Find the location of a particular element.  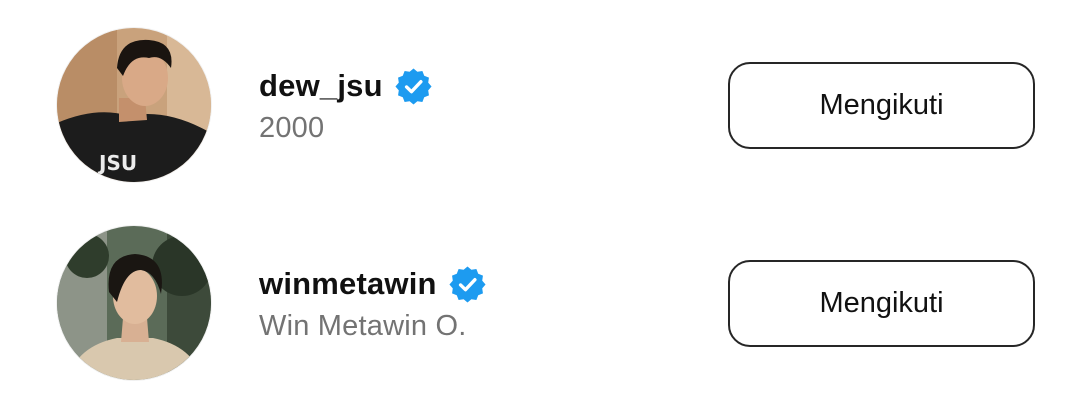

account-info: winmetawin Win Metawin O. is located at coordinates (372, 302).